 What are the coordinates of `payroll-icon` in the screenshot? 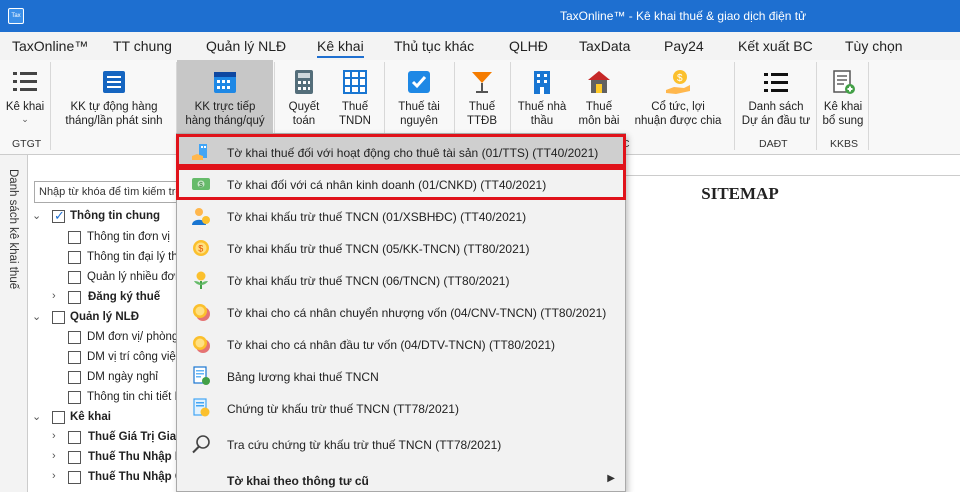 It's located at (201, 375).